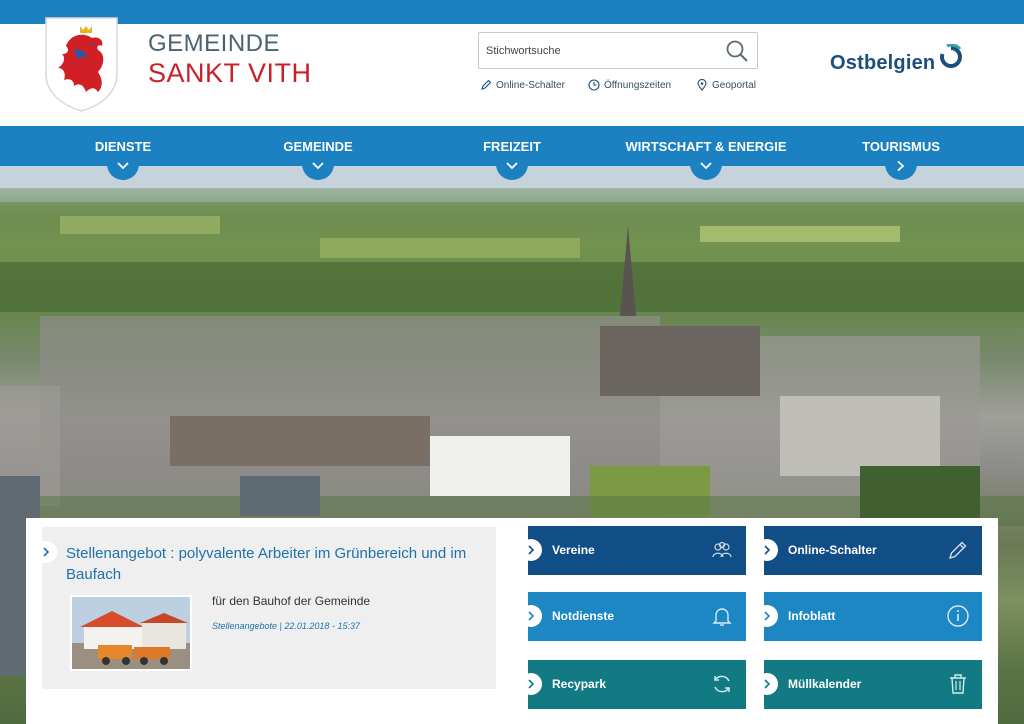 This screenshot has height=724, width=1024. Describe the element at coordinates (869, 616) in the screenshot. I see `tile-infoblatt: Infoblatt` at that location.